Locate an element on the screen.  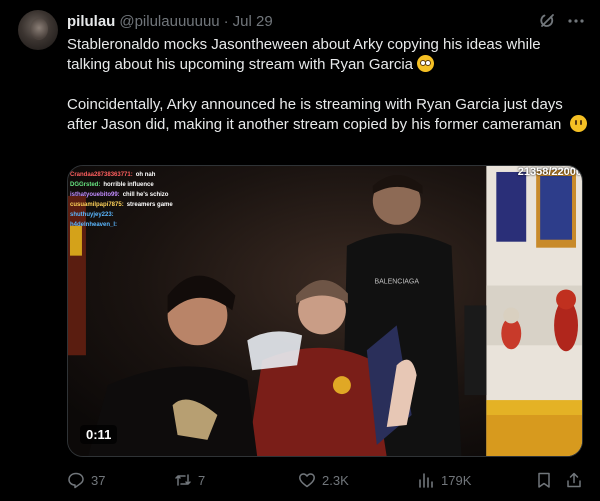
reply-icon is located at coordinates (76, 480).